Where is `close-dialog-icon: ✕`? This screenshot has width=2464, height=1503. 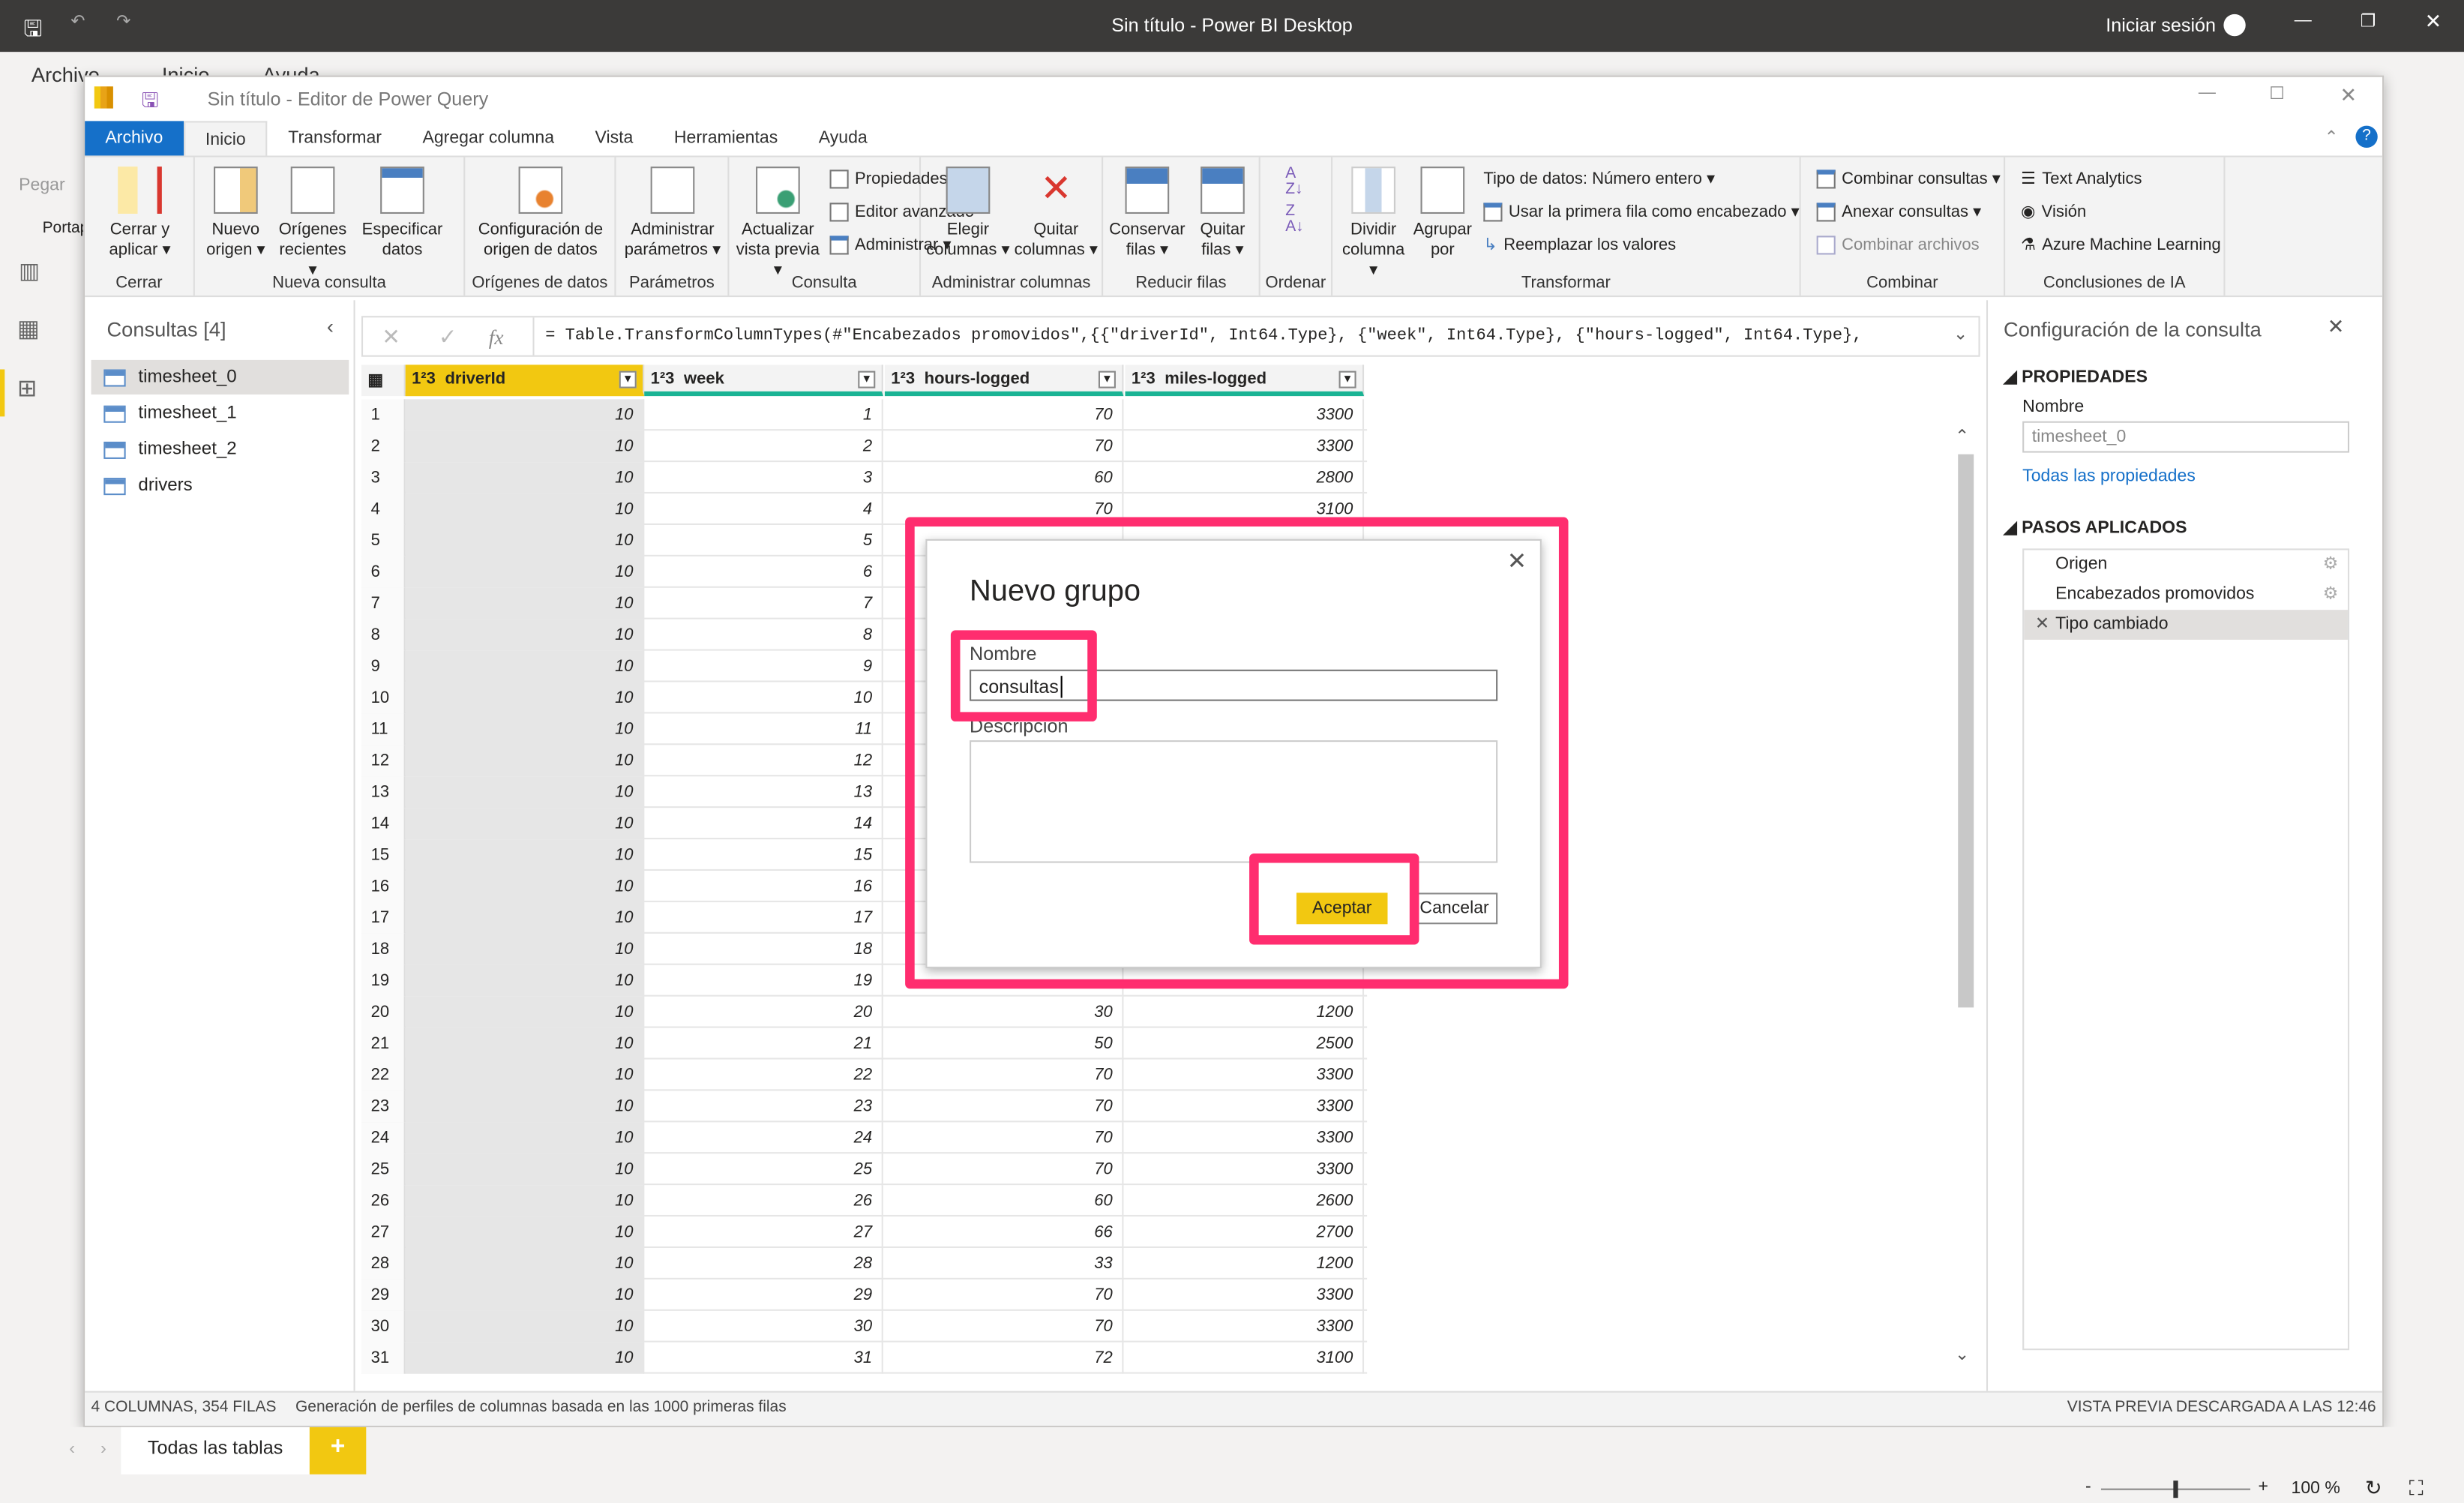 close-dialog-icon: ✕ is located at coordinates (1517, 561).